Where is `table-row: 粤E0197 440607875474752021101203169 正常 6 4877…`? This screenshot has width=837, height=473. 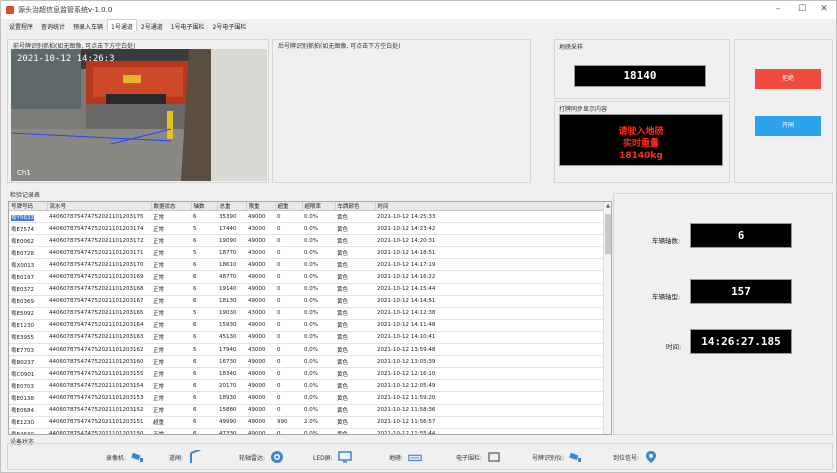 table-row: 粤E0197 440607875474752021101203169 正常 6 4877… is located at coordinates (306, 277).